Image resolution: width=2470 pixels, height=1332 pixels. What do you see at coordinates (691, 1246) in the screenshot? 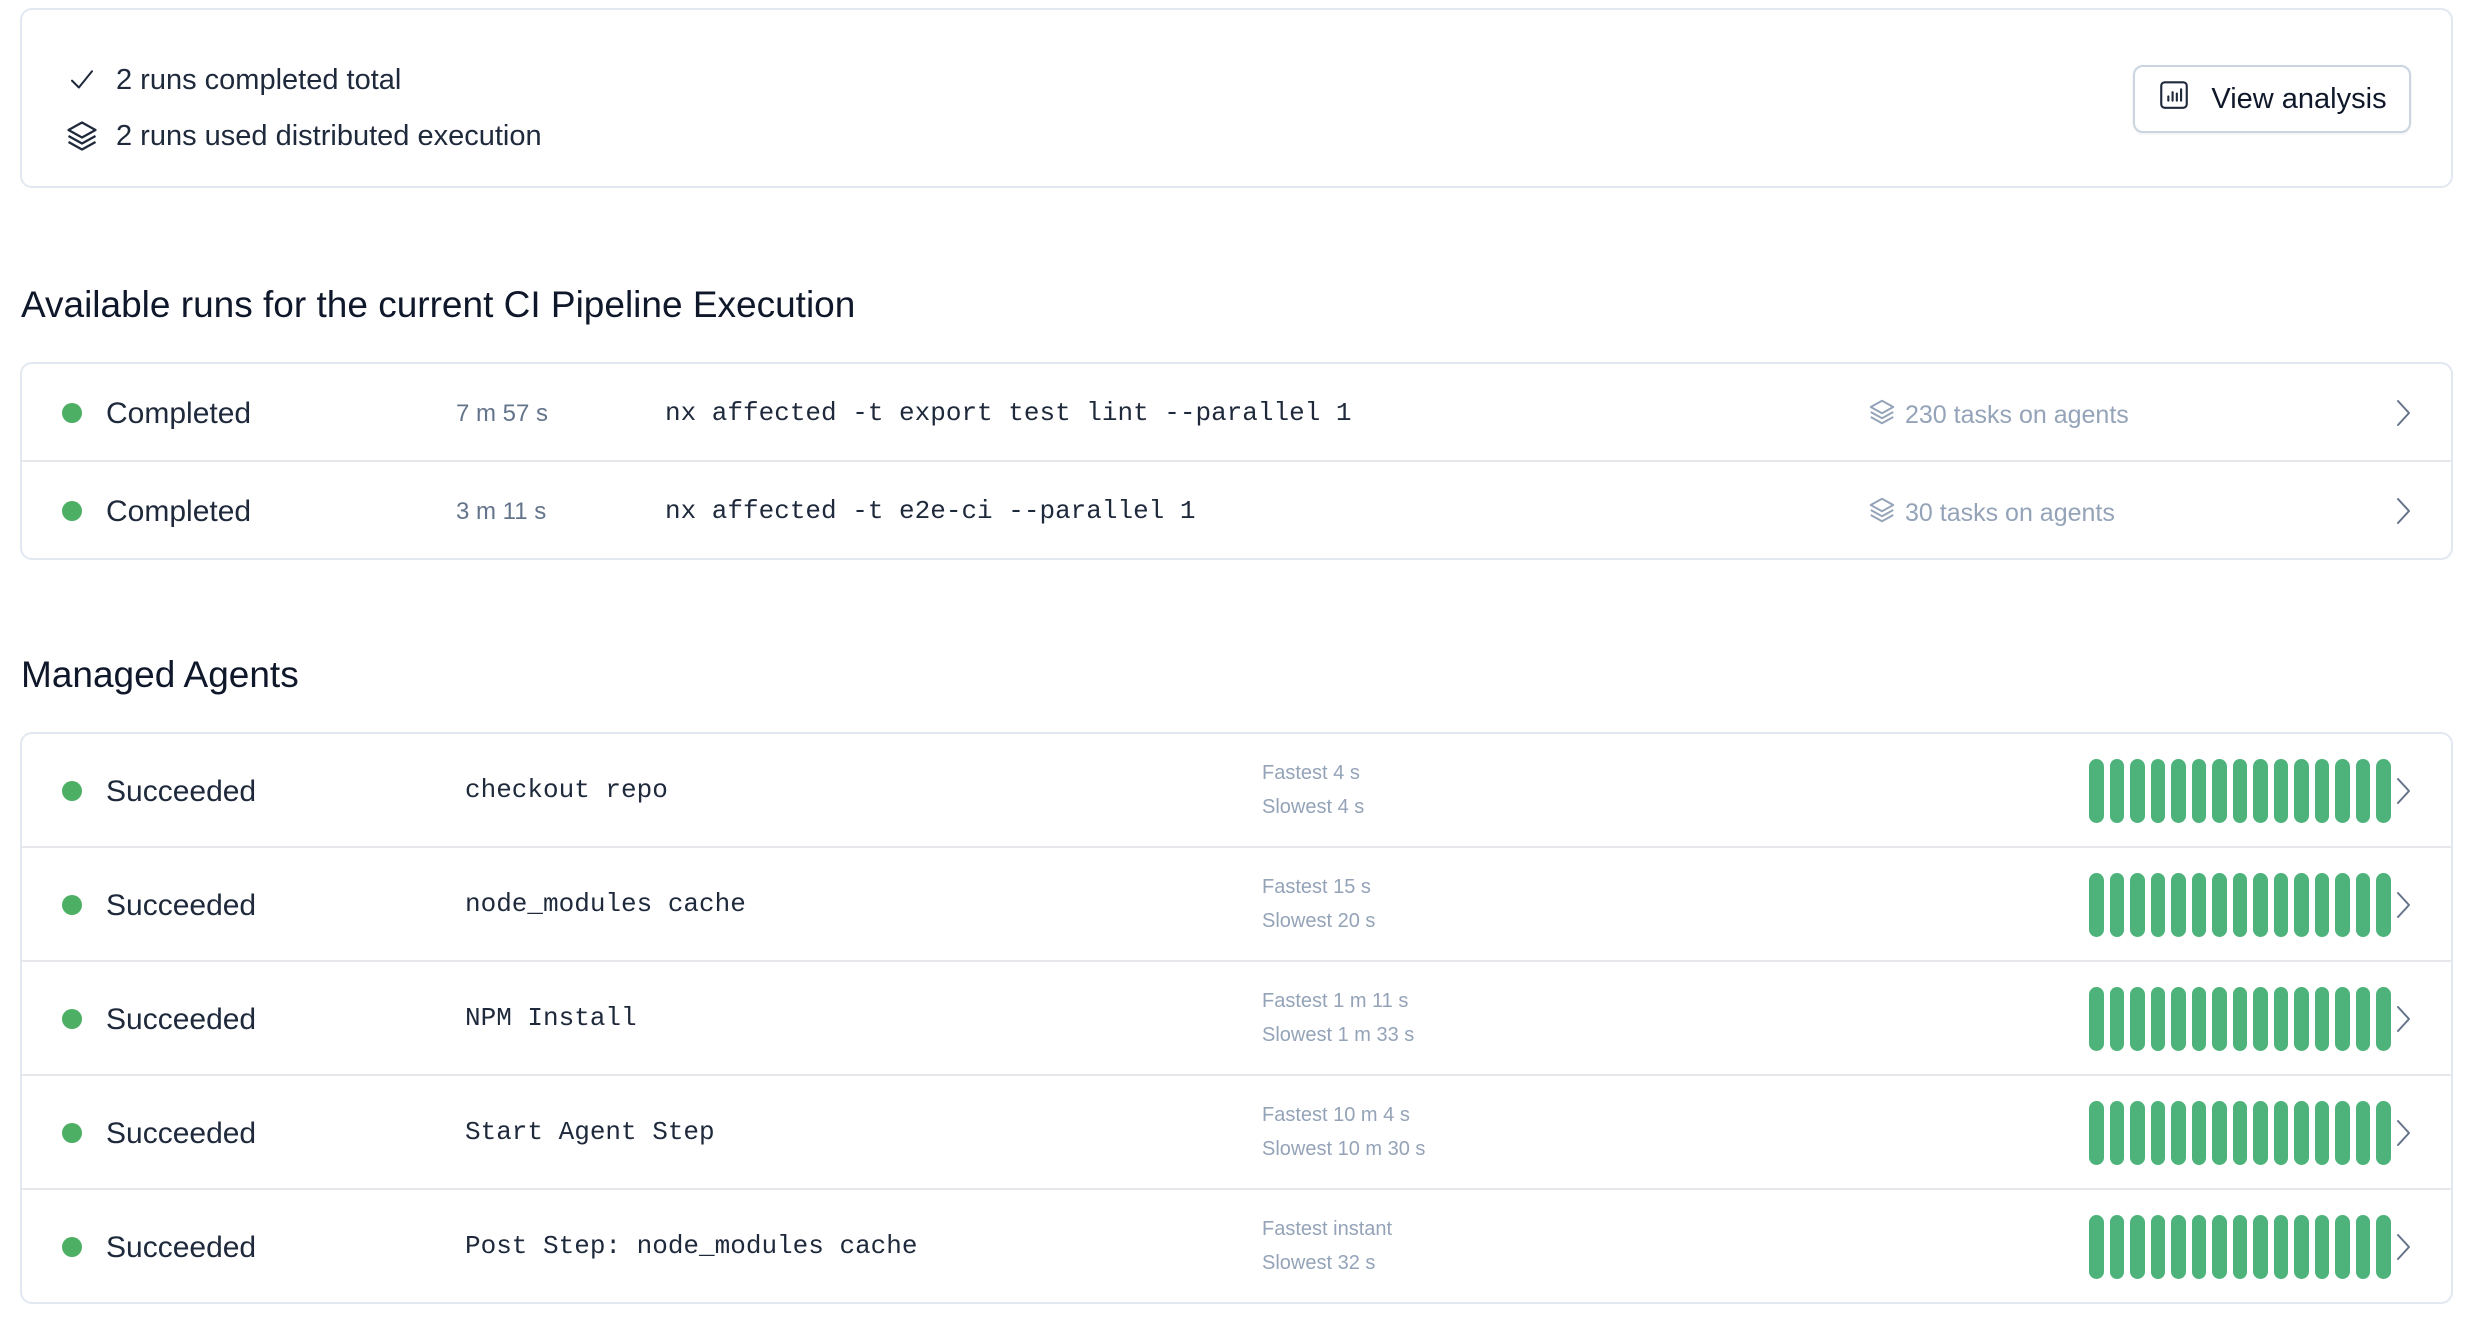
I see `agent-step: Post Step: node_modules cache` at bounding box center [691, 1246].